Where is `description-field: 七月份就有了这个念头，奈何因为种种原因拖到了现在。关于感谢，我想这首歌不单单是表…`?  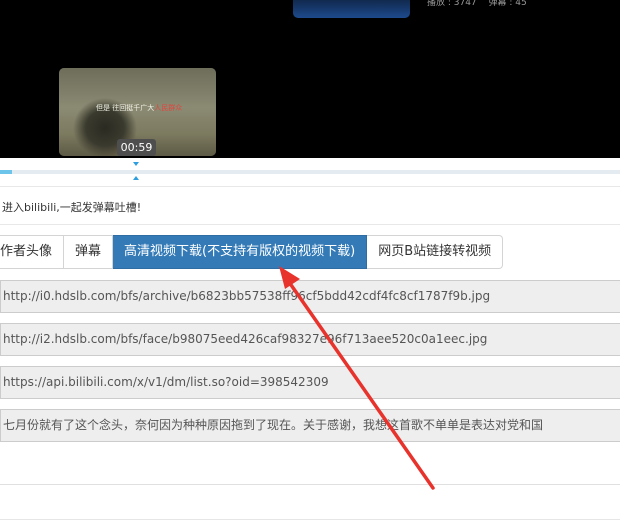
description-field: 七月份就有了这个念头，奈何因为种种原因拖到了现在。关于感谢，我想这首歌不单单是表… is located at coordinates (310, 425).